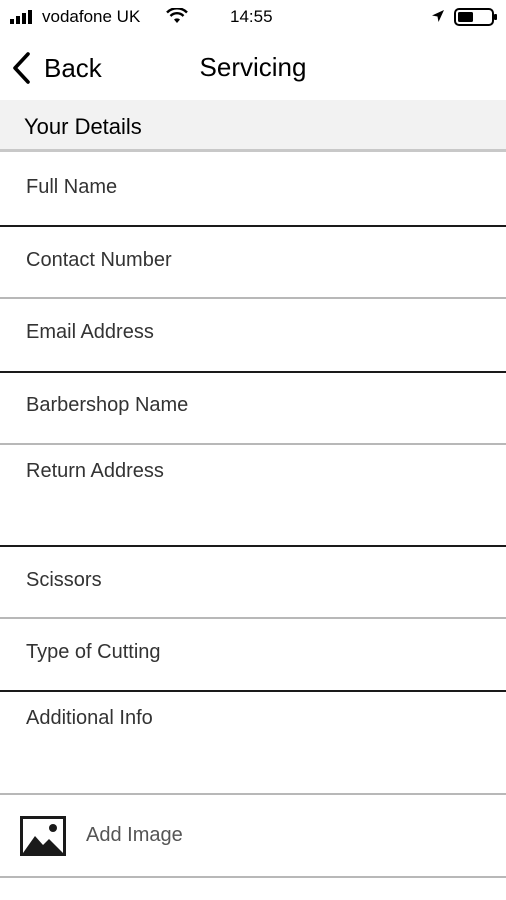 The width and height of the screenshot is (506, 900). What do you see at coordinates (475, 17) in the screenshot?
I see `battery-icon` at bounding box center [475, 17].